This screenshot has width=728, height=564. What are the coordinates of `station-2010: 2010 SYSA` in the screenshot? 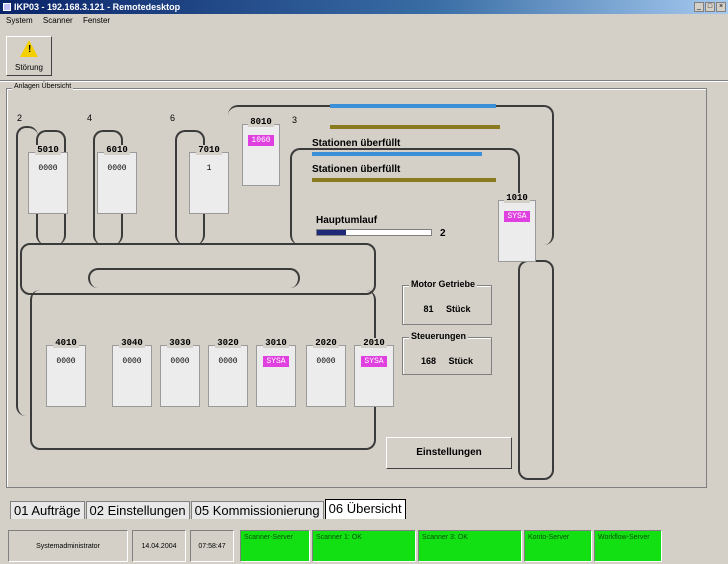 It's located at (374, 372).